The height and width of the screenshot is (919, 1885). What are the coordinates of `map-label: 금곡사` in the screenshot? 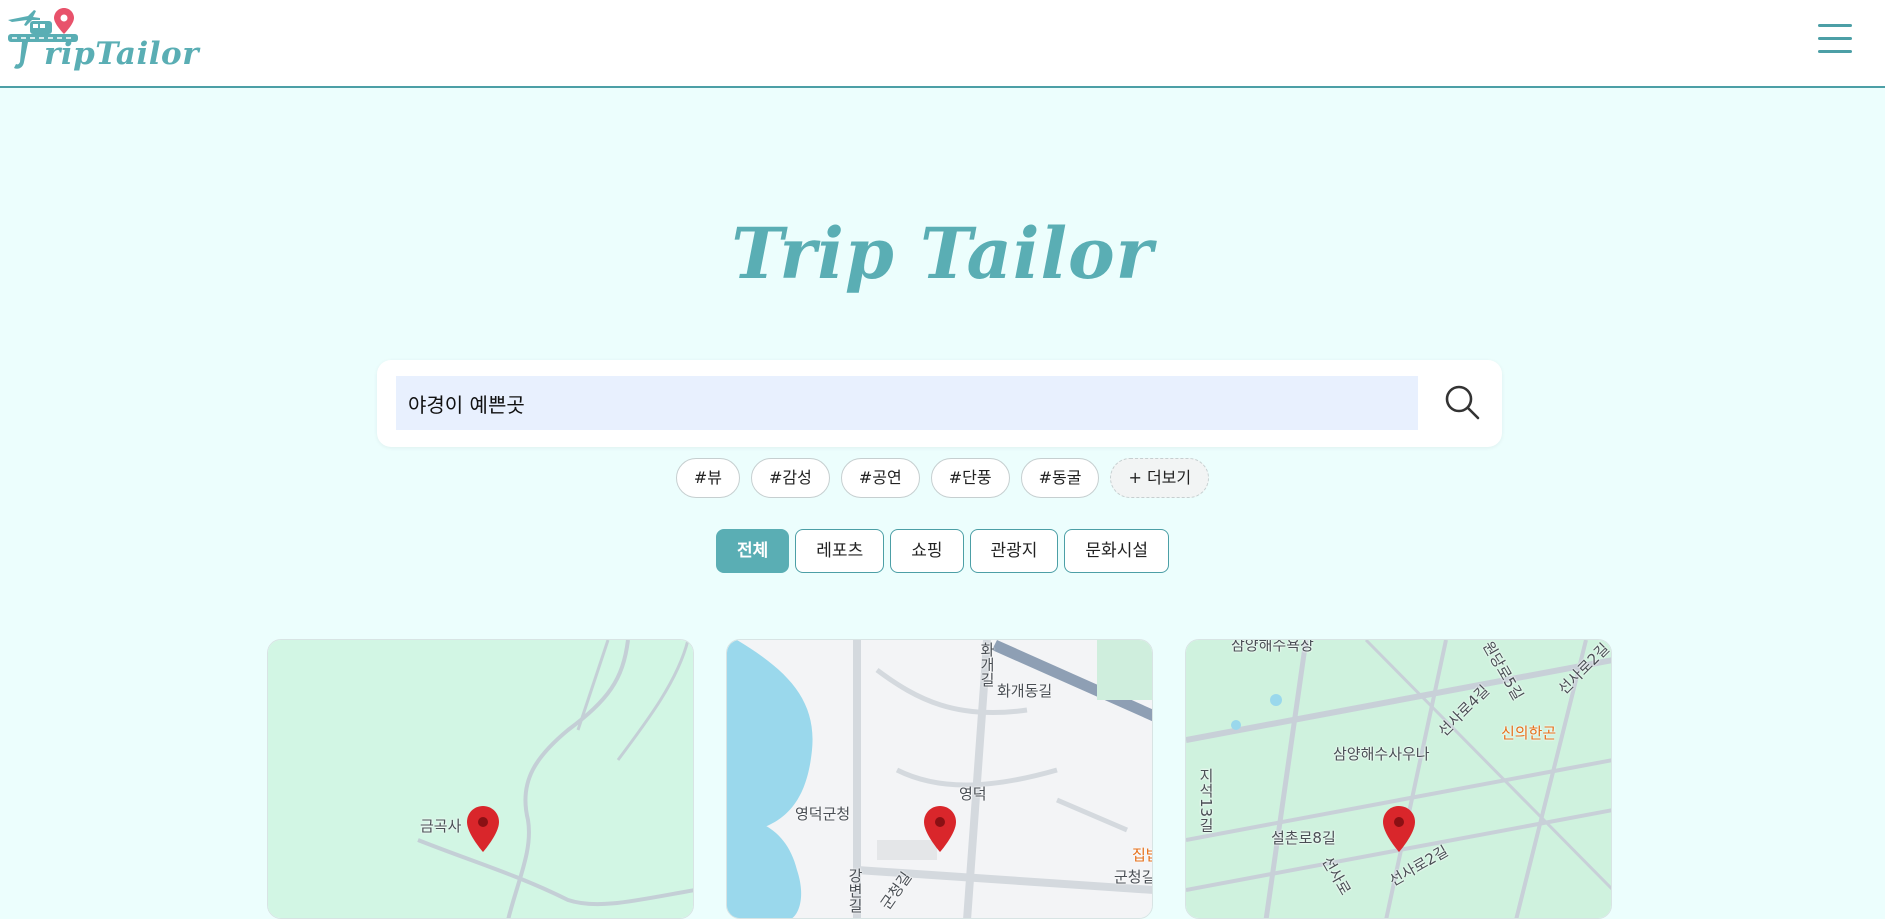 It's located at (441, 826).